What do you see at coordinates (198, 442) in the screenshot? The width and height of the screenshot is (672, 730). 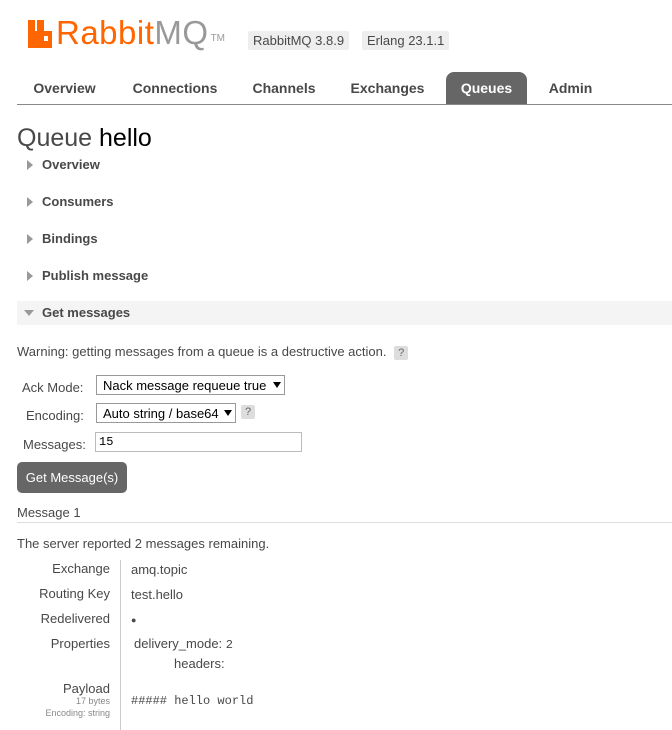 I see `messages-count-input: 15` at bounding box center [198, 442].